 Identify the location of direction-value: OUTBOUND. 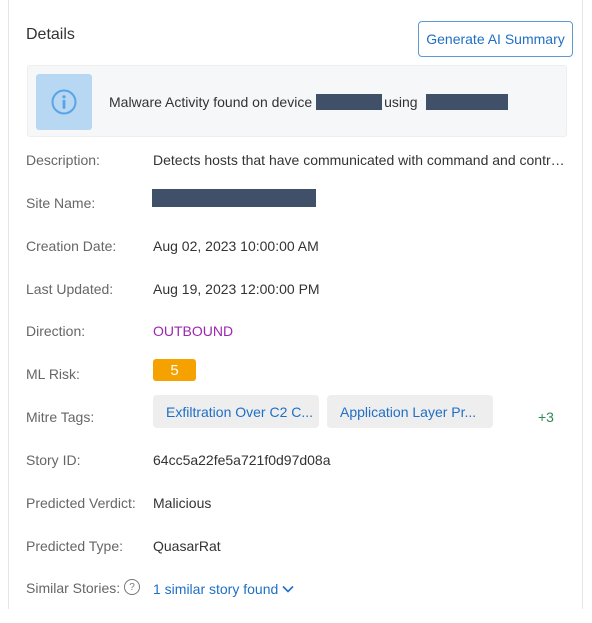
(193, 331).